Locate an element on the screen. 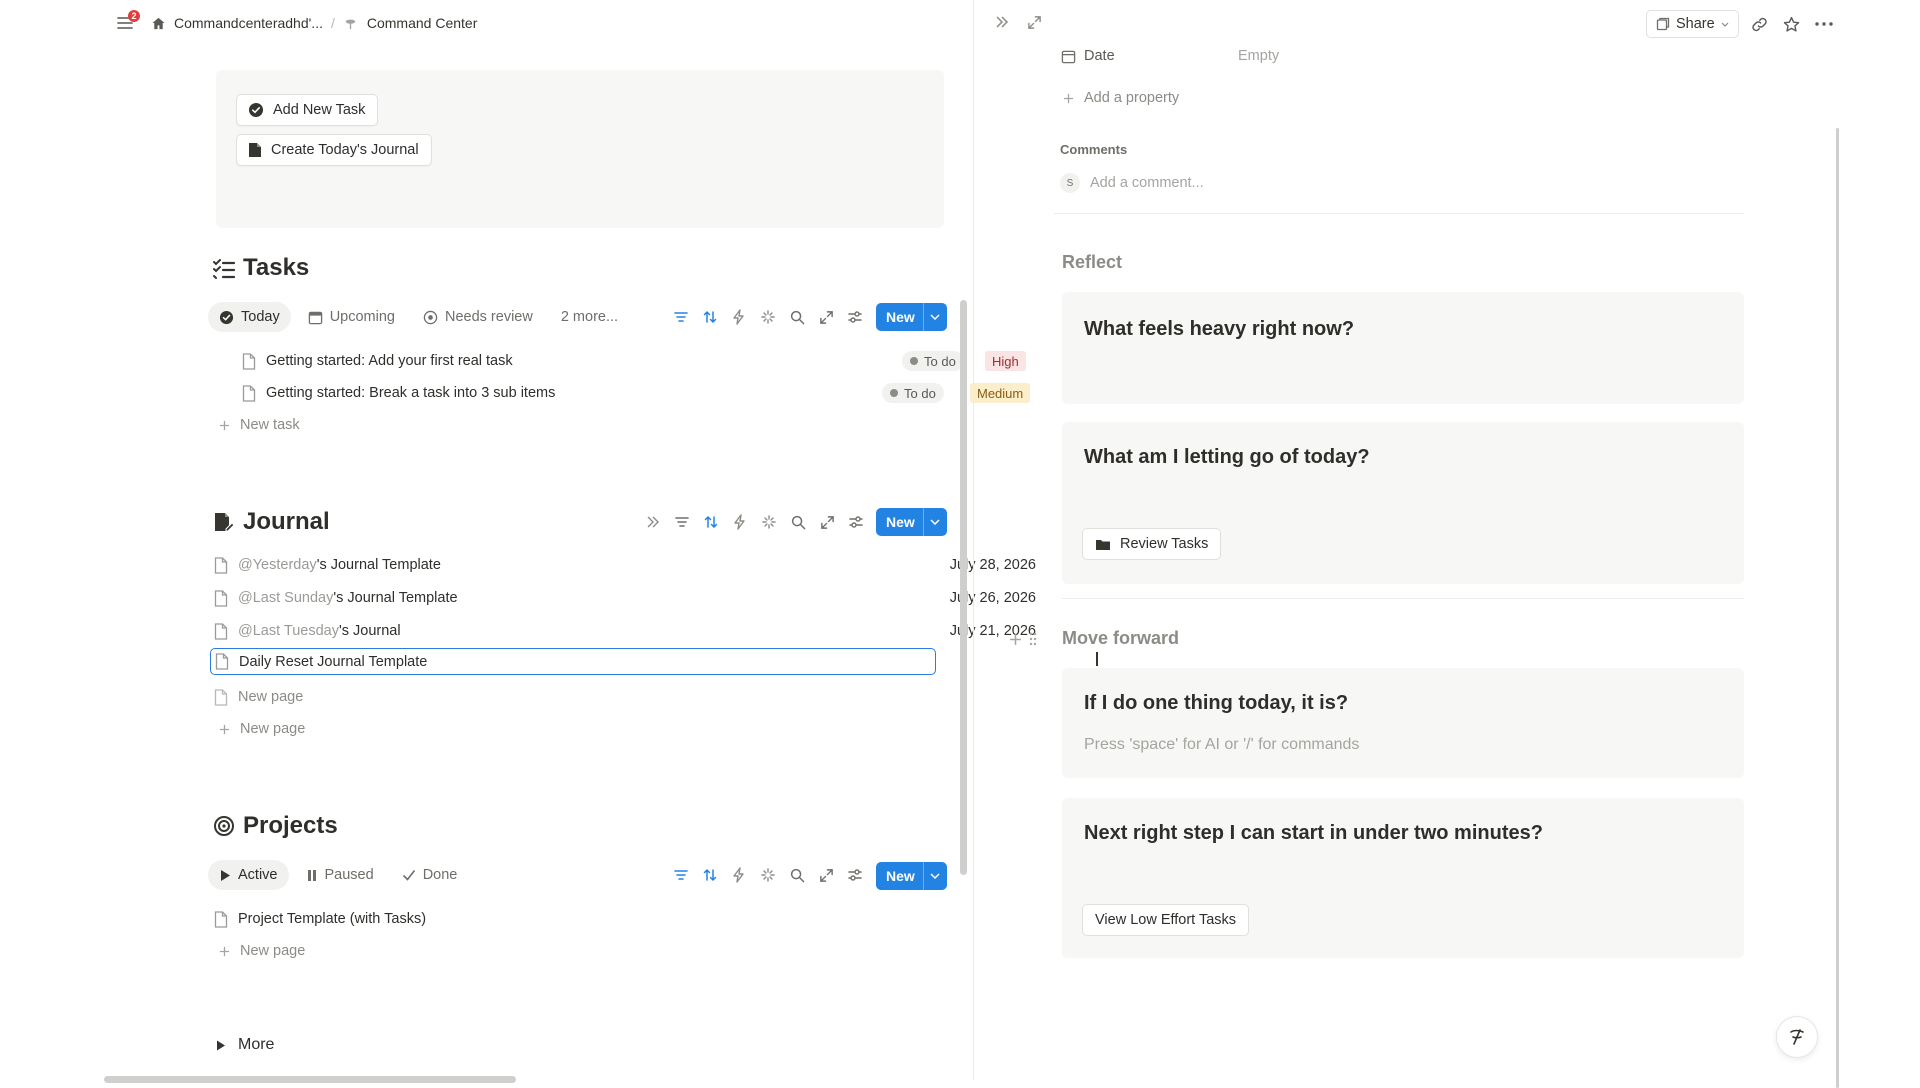  tab-needs-review: Needs review is located at coordinates (478, 317).